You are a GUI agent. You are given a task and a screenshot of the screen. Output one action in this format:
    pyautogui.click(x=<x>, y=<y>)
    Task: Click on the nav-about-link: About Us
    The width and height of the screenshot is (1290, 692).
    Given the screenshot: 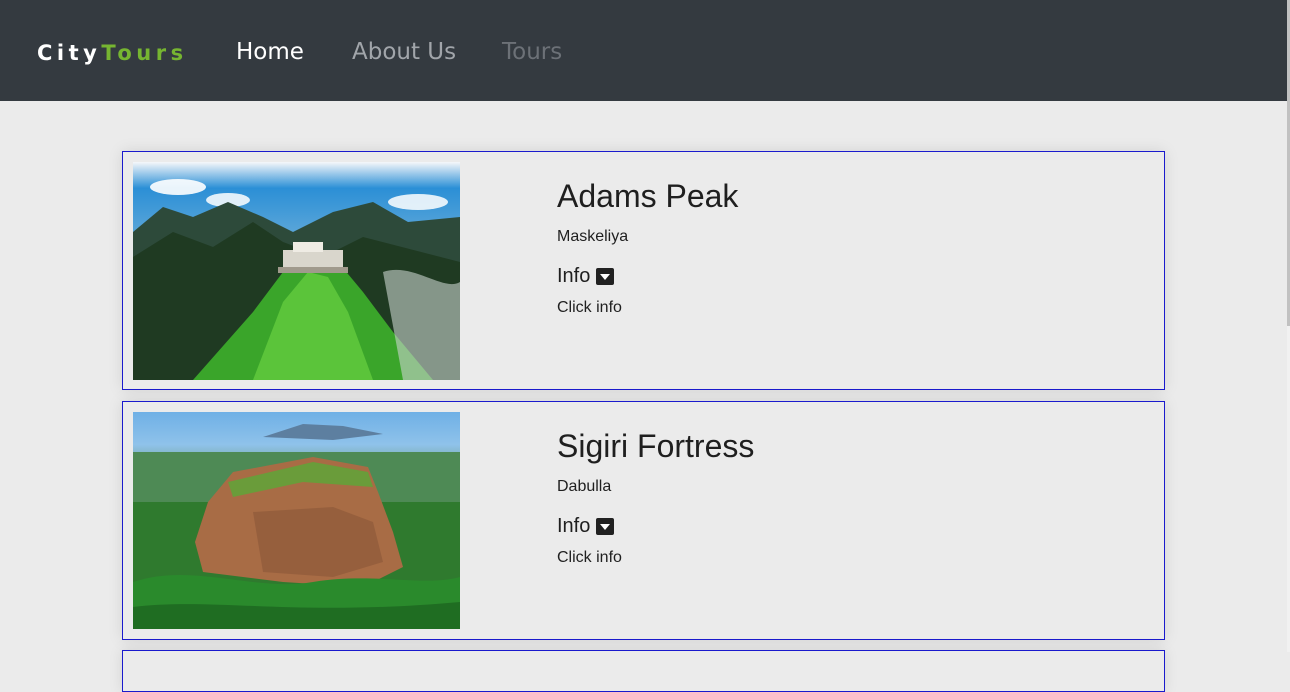 What is the action you would take?
    pyautogui.click(x=404, y=52)
    